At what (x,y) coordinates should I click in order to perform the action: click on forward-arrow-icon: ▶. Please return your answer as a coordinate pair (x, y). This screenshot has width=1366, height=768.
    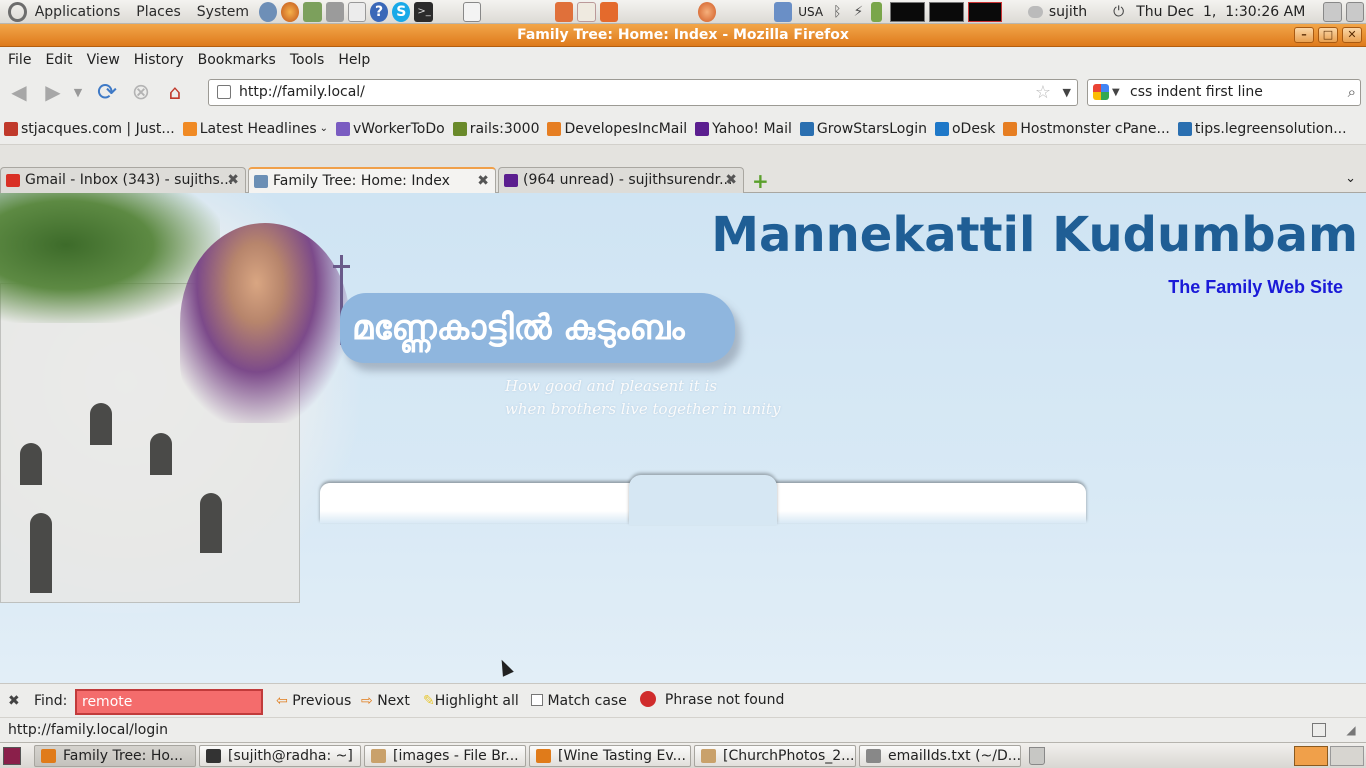
    Looking at the image, I should click on (53, 92).